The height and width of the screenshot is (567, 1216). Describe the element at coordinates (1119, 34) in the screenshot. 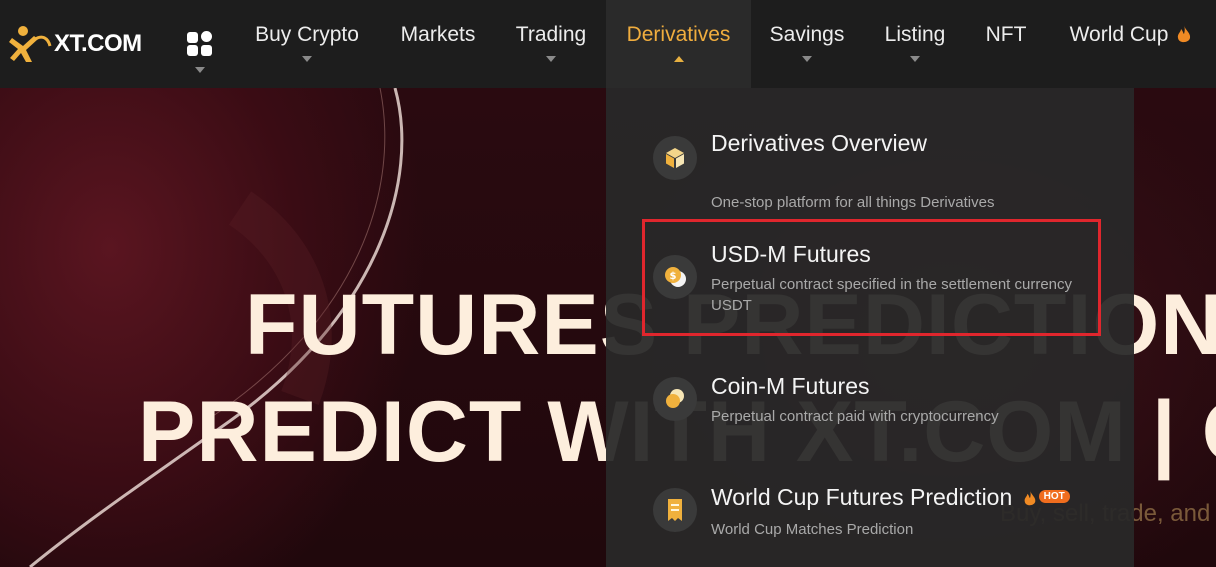

I see `nav-label: World Cup` at that location.